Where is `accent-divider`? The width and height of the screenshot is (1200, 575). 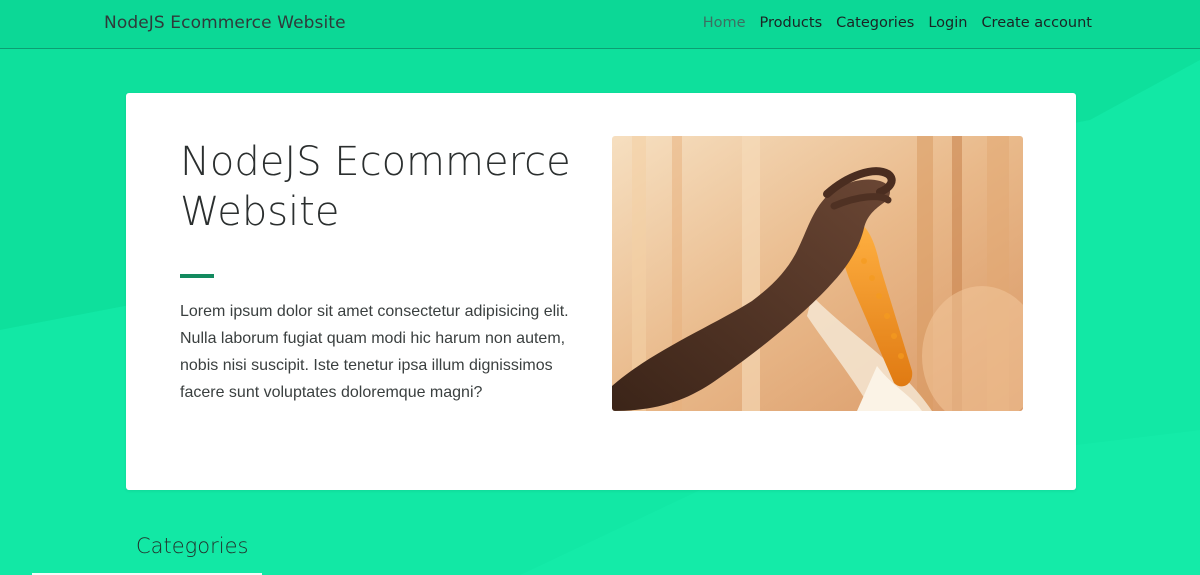
accent-divider is located at coordinates (197, 276).